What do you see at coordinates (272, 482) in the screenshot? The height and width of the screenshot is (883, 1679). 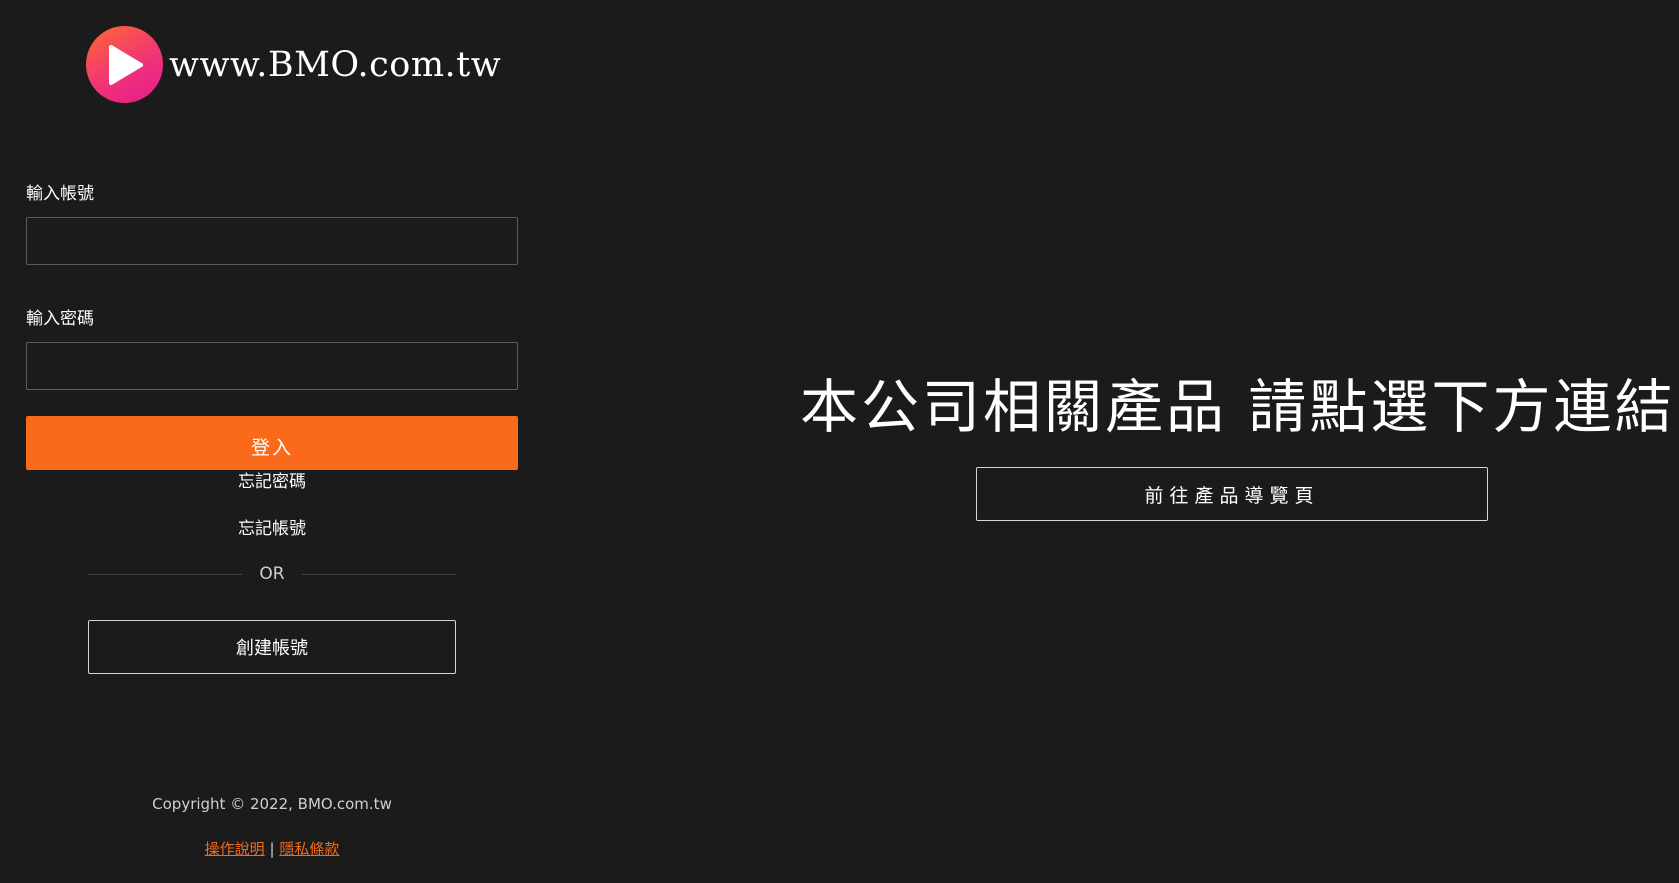 I see `forgot-password-link: 忘記密碼` at bounding box center [272, 482].